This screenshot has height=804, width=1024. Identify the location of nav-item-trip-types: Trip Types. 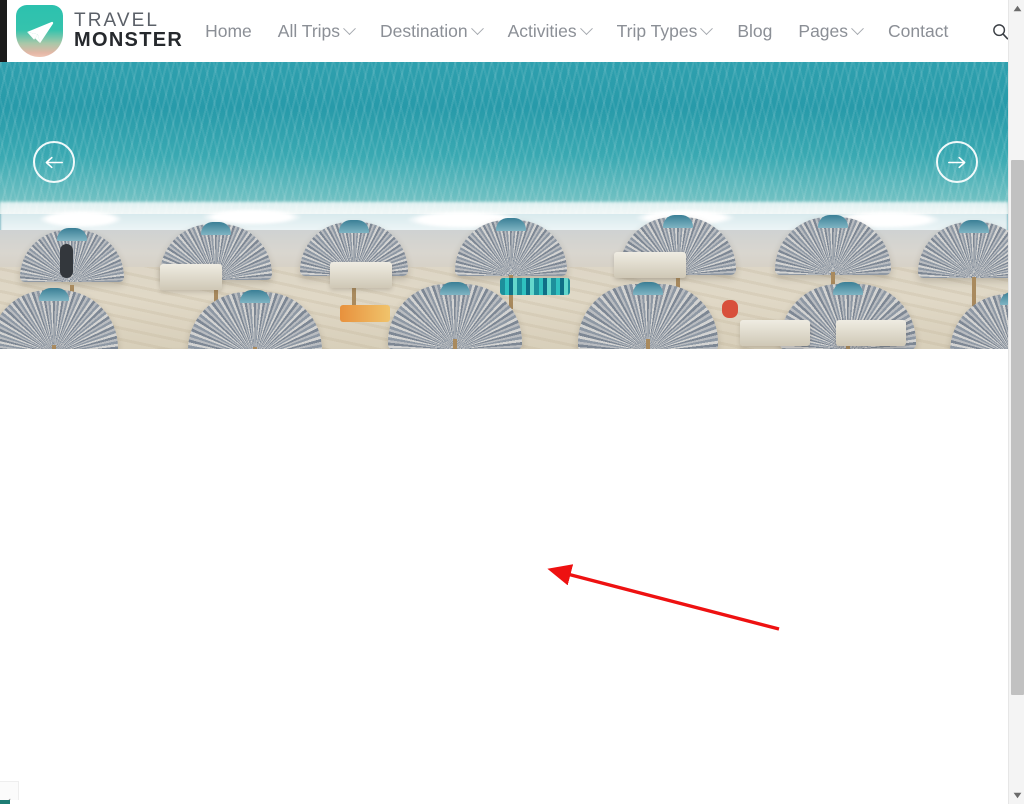
(665, 31).